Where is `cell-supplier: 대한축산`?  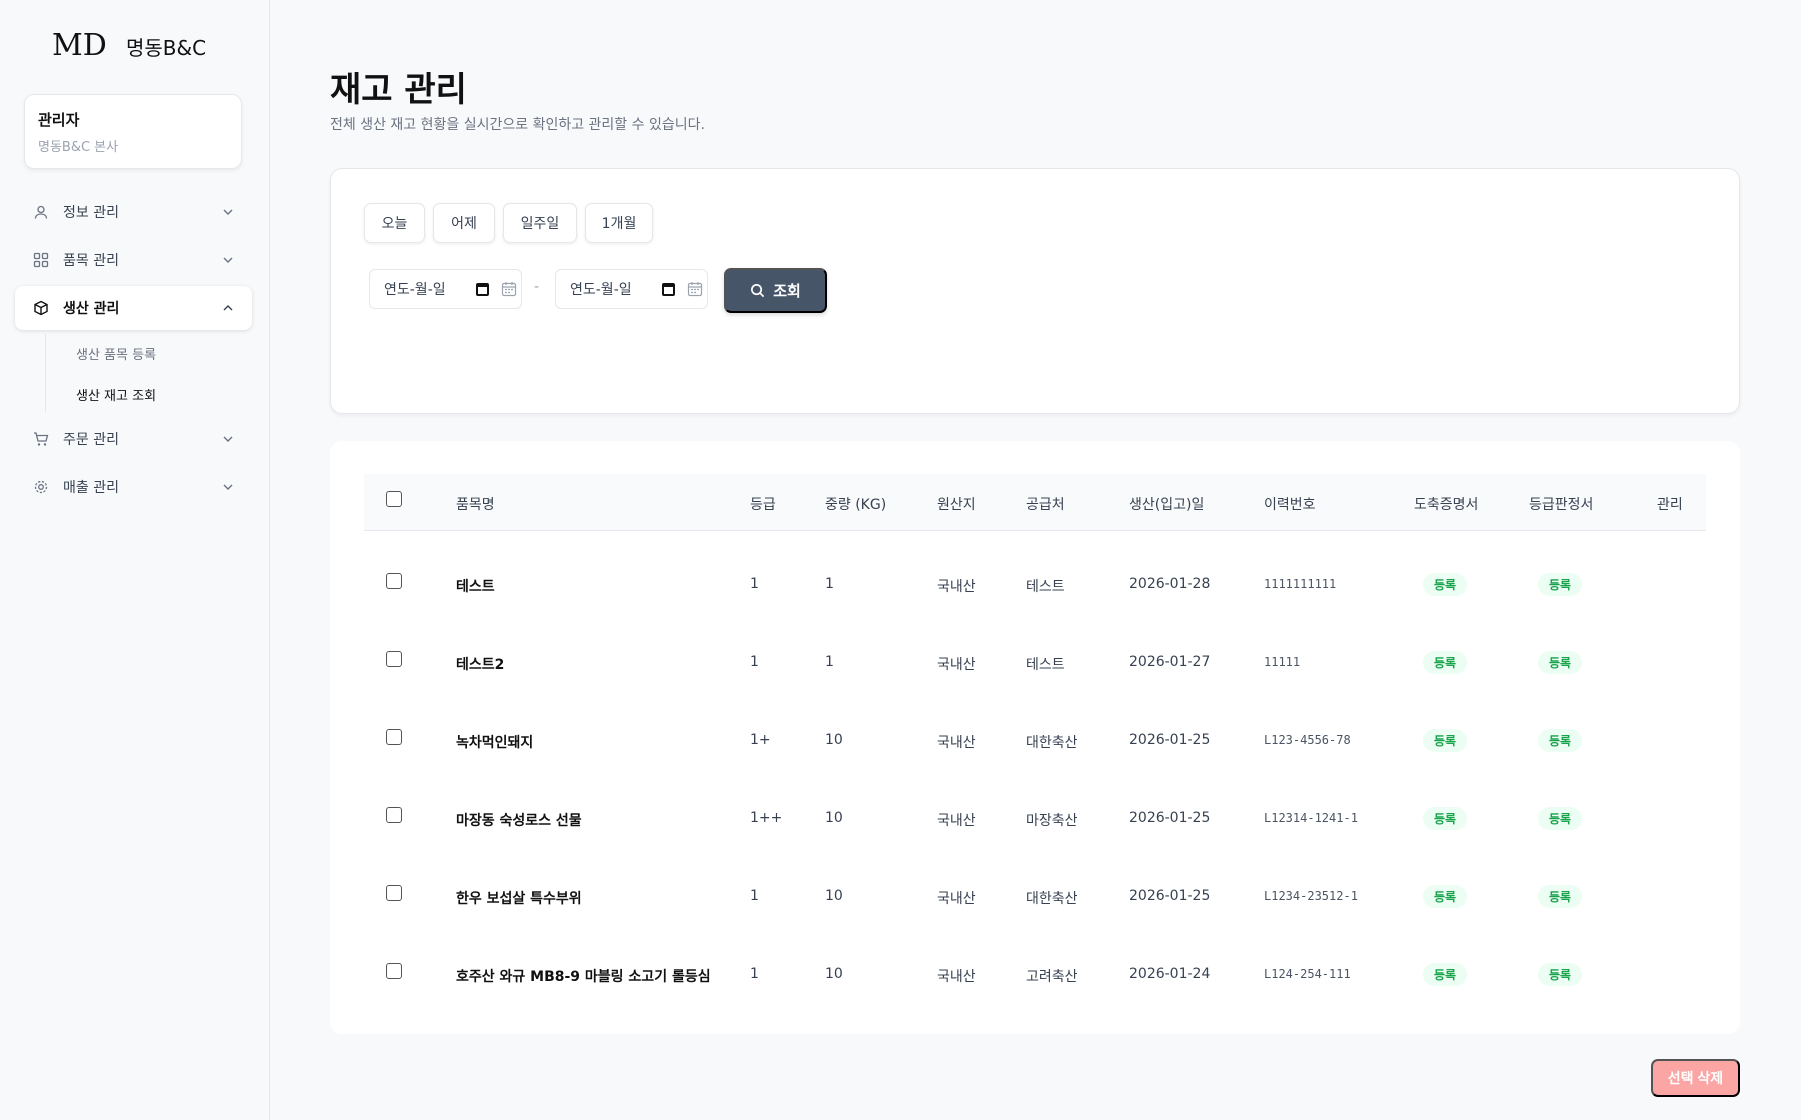 cell-supplier: 대한축산 is located at coordinates (1052, 743).